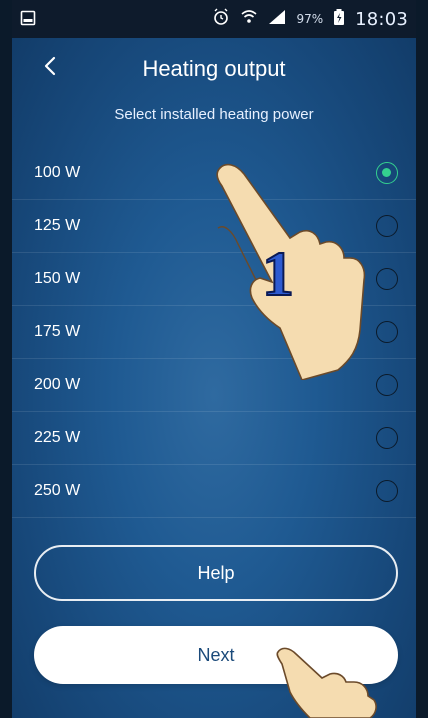 This screenshot has width=428, height=718. I want to click on option-250w: 250 W, so click(214, 491).